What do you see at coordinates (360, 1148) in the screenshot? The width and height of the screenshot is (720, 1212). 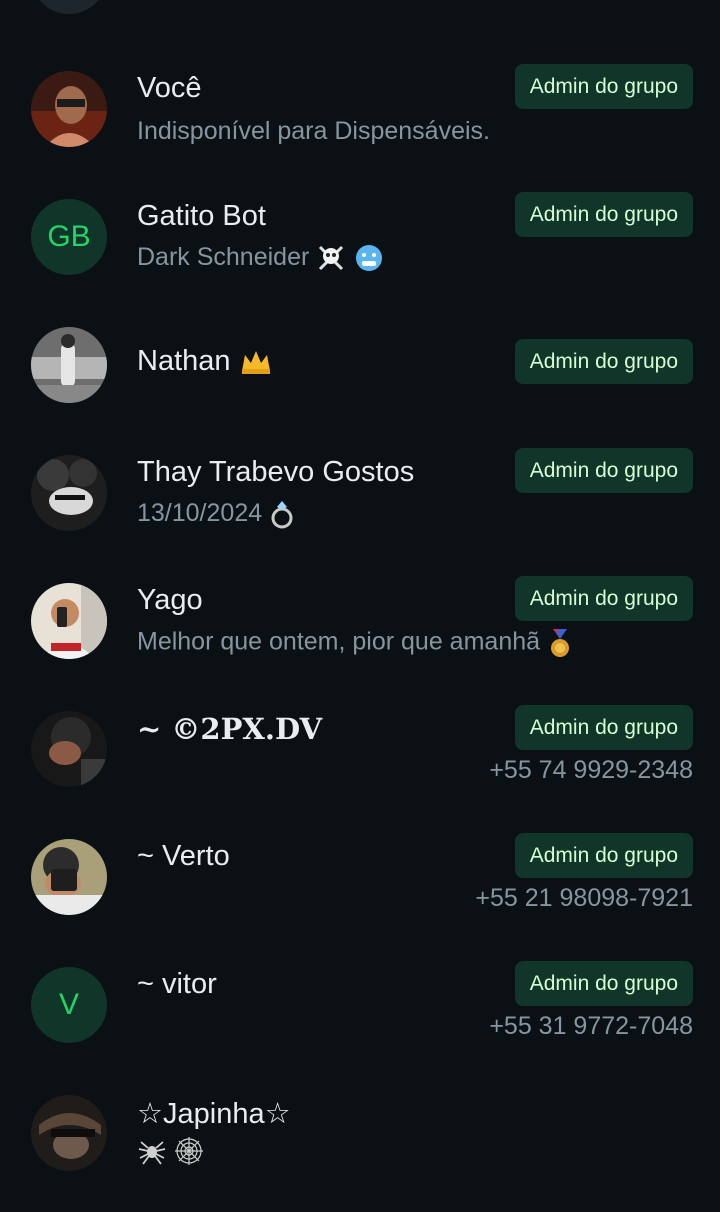 I see `participant-row: ☆Japinha☆` at bounding box center [360, 1148].